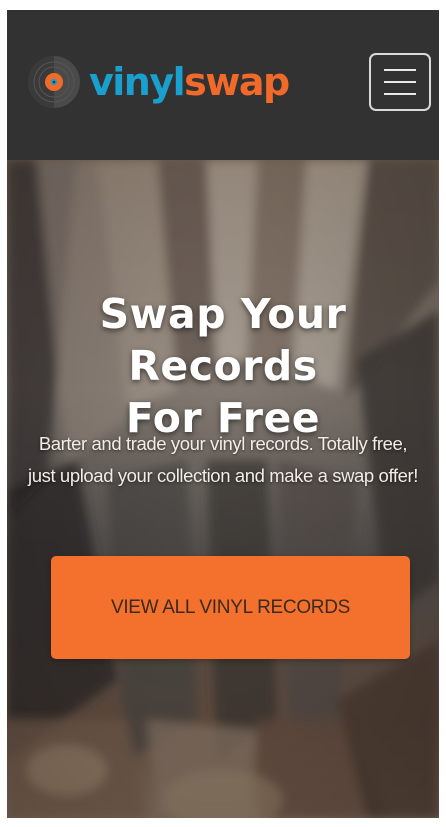 This screenshot has width=446, height=827. I want to click on hero-title-line-1: Swap Your Records, so click(223, 340).